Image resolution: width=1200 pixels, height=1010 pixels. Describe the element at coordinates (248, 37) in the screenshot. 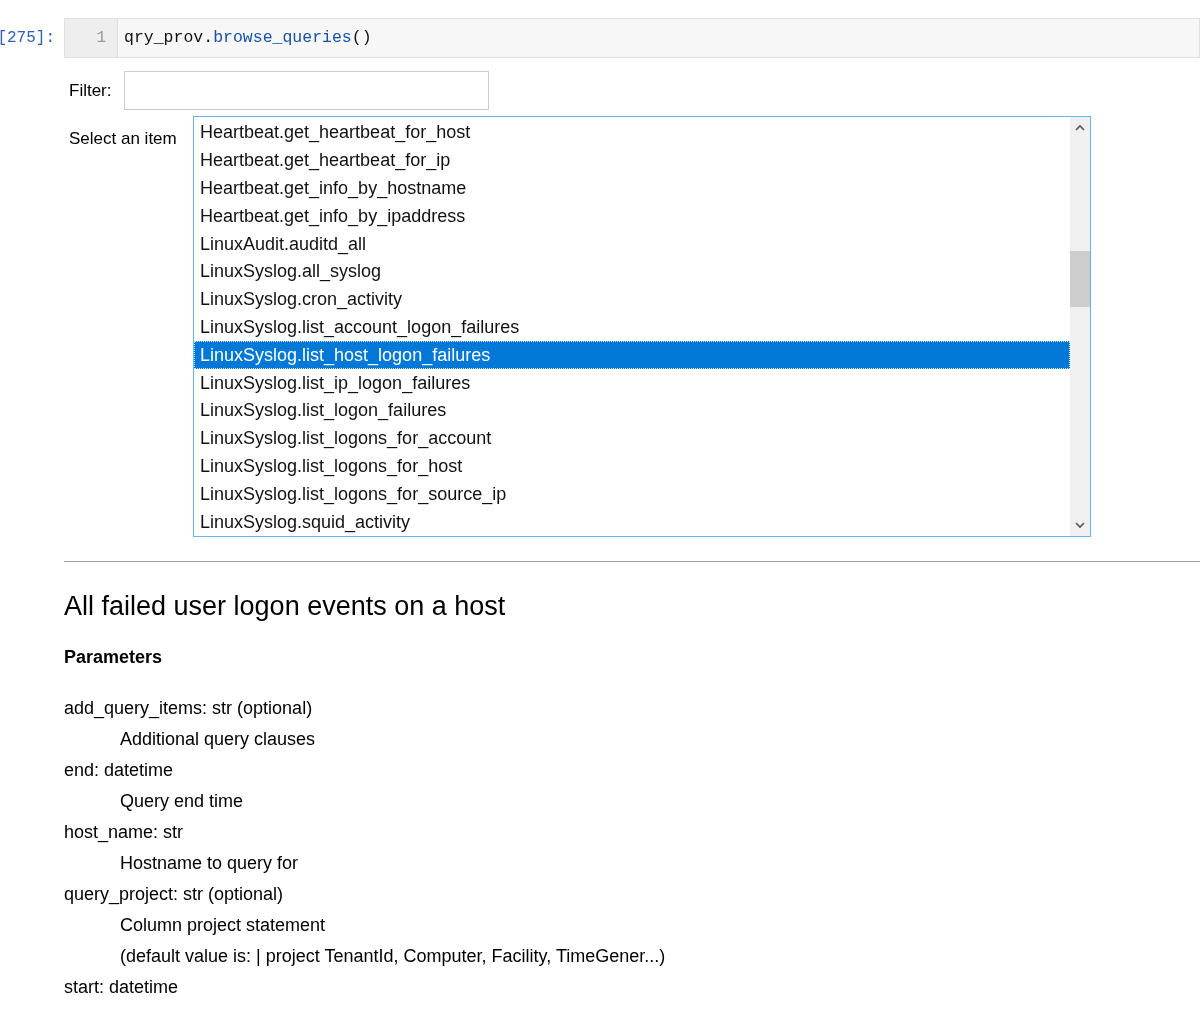

I see `code-line: qry_prov.browse_queries()` at that location.